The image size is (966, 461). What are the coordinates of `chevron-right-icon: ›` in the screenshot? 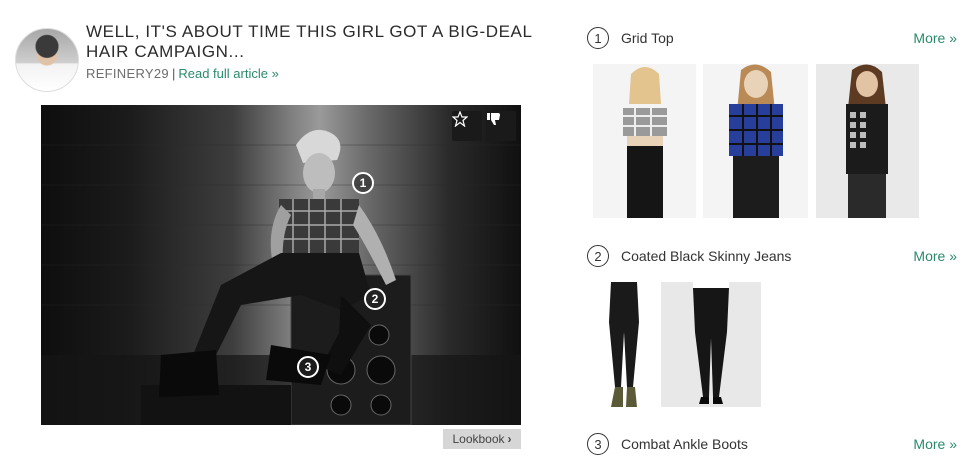 It's located at (509, 439).